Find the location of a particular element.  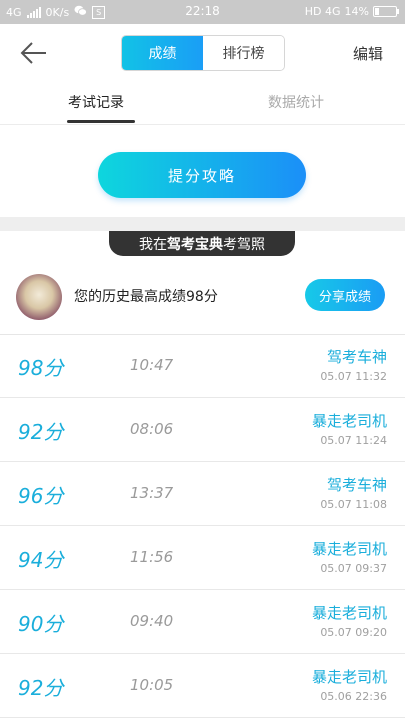

banner-suffix: 考驾照 is located at coordinates (244, 244).